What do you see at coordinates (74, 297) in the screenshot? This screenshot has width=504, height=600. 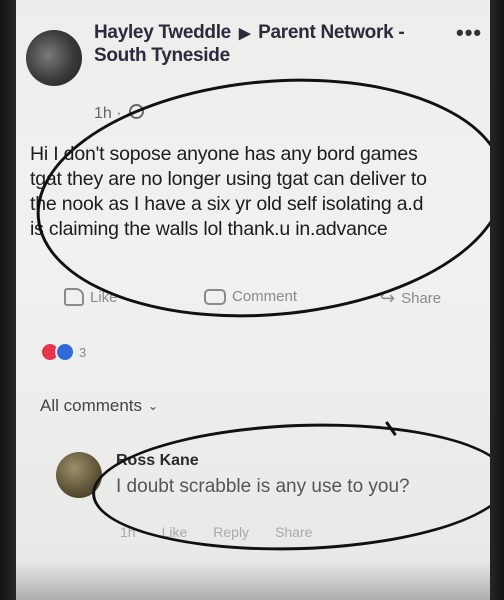 I see `thumbs-up-icon` at bounding box center [74, 297].